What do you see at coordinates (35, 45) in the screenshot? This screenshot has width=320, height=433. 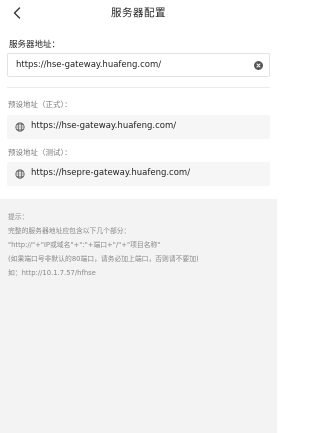 I see `server-address-label: 服务器地址：` at bounding box center [35, 45].